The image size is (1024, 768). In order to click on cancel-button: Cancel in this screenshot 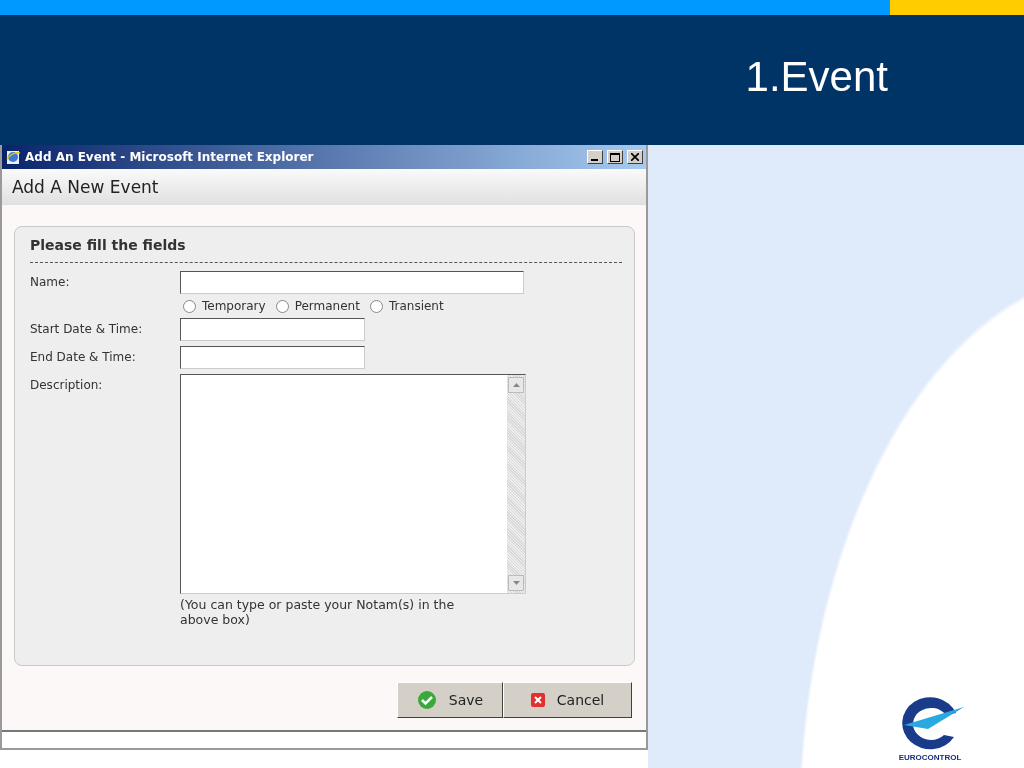, I will do `click(567, 700)`.